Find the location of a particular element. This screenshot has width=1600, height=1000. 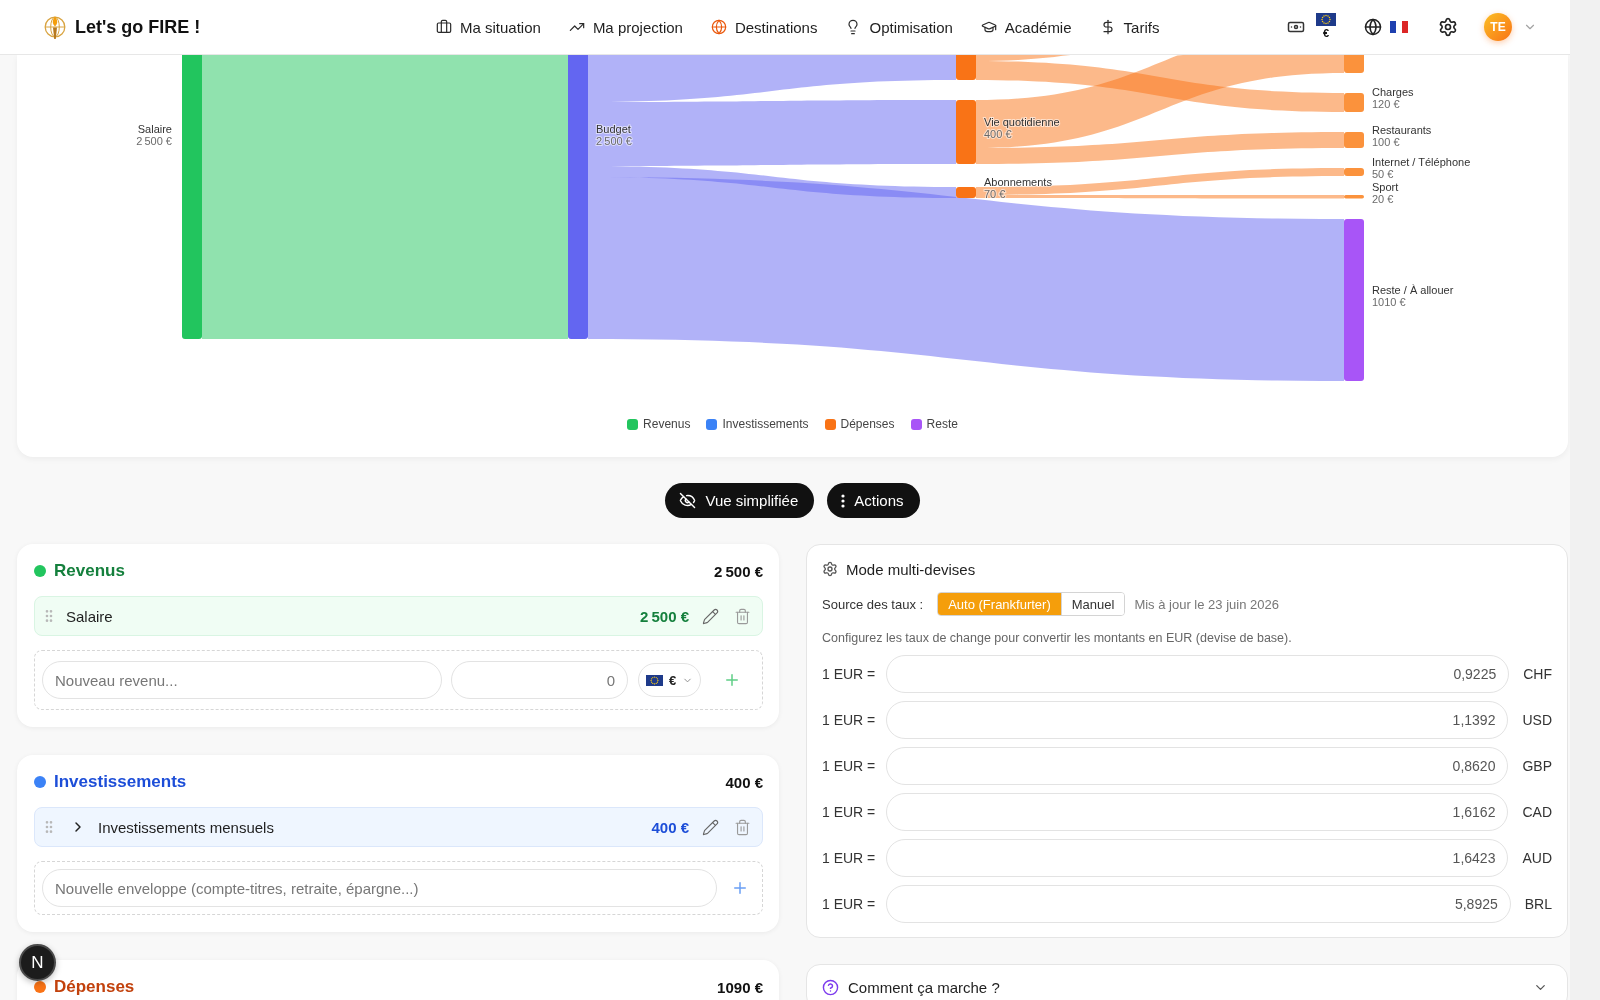

card-title: Mode multi-devises is located at coordinates (911, 569).